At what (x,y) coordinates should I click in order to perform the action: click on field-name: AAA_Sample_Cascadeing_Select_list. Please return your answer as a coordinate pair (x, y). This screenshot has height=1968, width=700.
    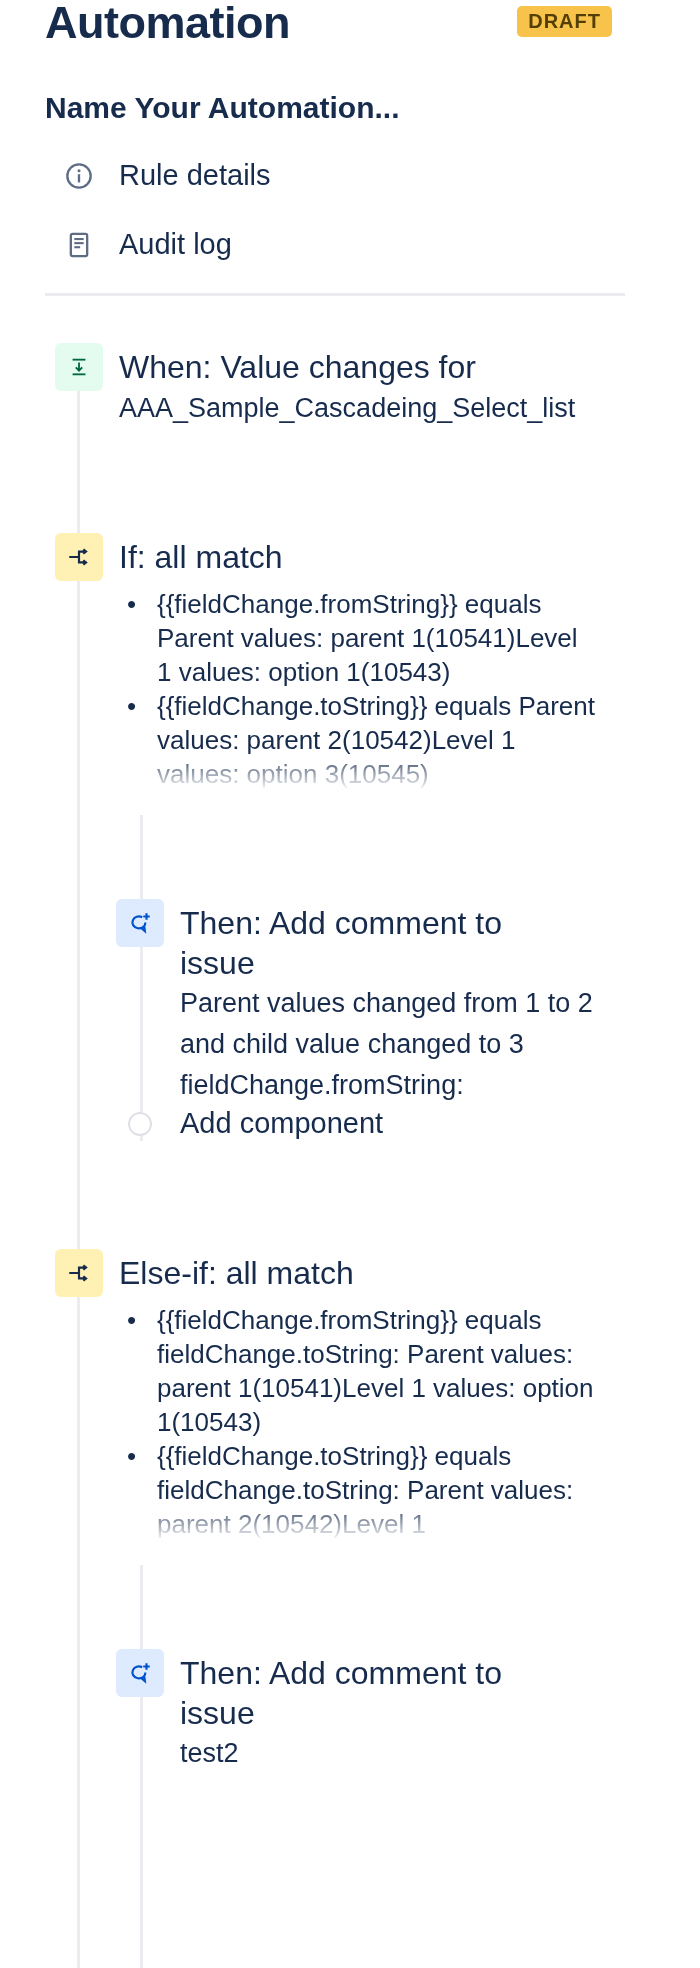
    Looking at the image, I should click on (348, 408).